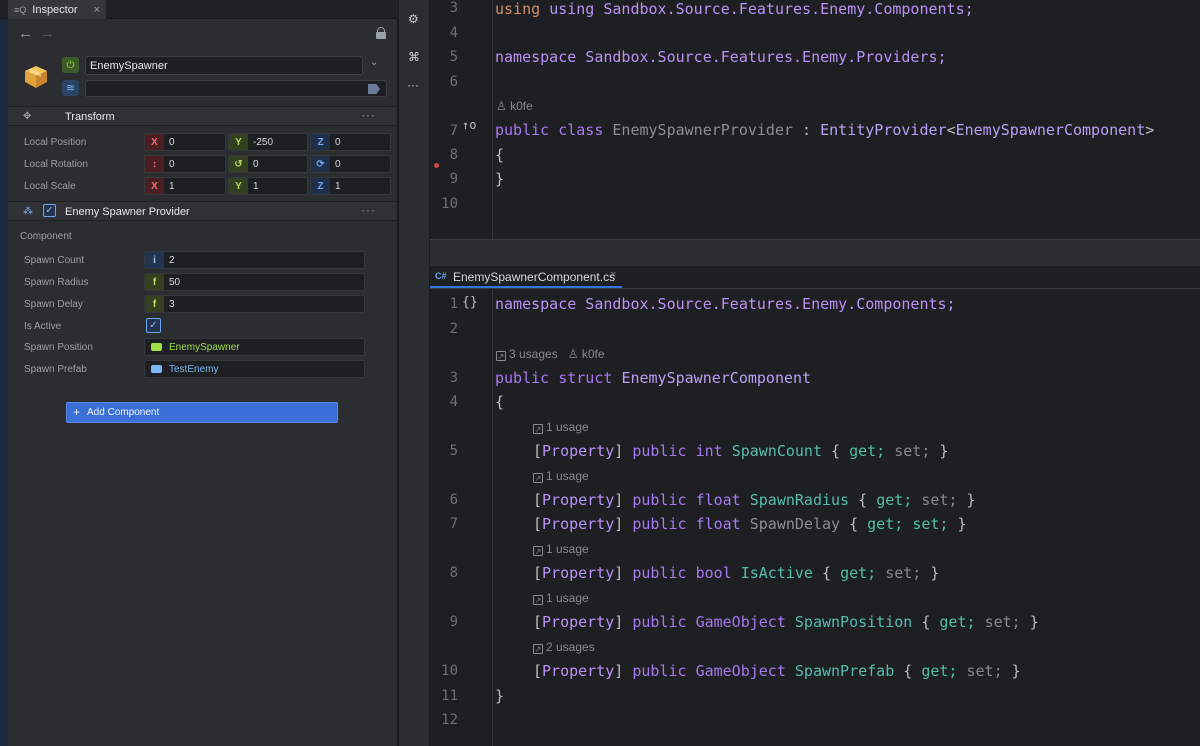 This screenshot has width=1200, height=746. I want to click on component-section-header: ⁂ ✓ Enemy Spawner Provider ···, so click(202, 211).